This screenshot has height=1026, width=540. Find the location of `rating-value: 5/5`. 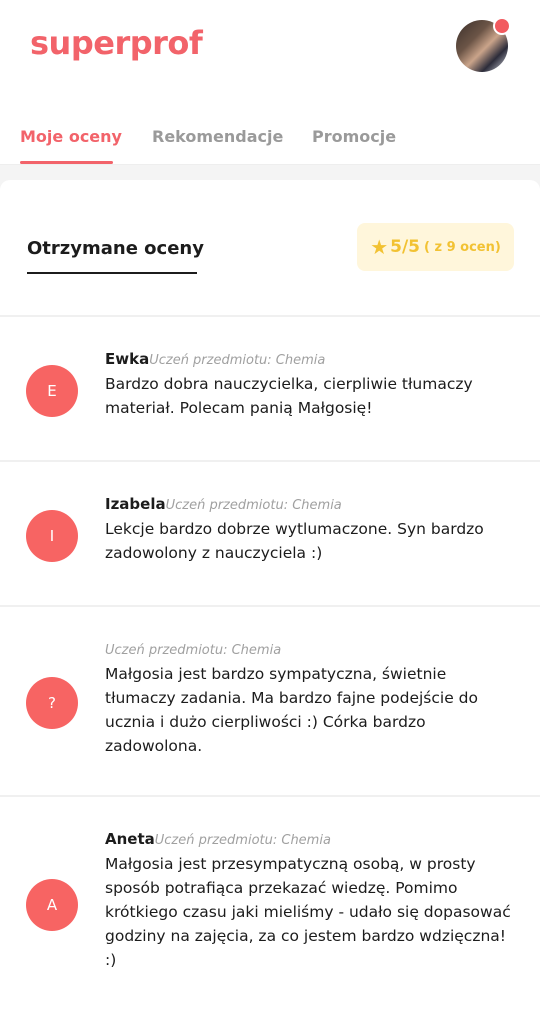

rating-value: 5/5 is located at coordinates (405, 247).